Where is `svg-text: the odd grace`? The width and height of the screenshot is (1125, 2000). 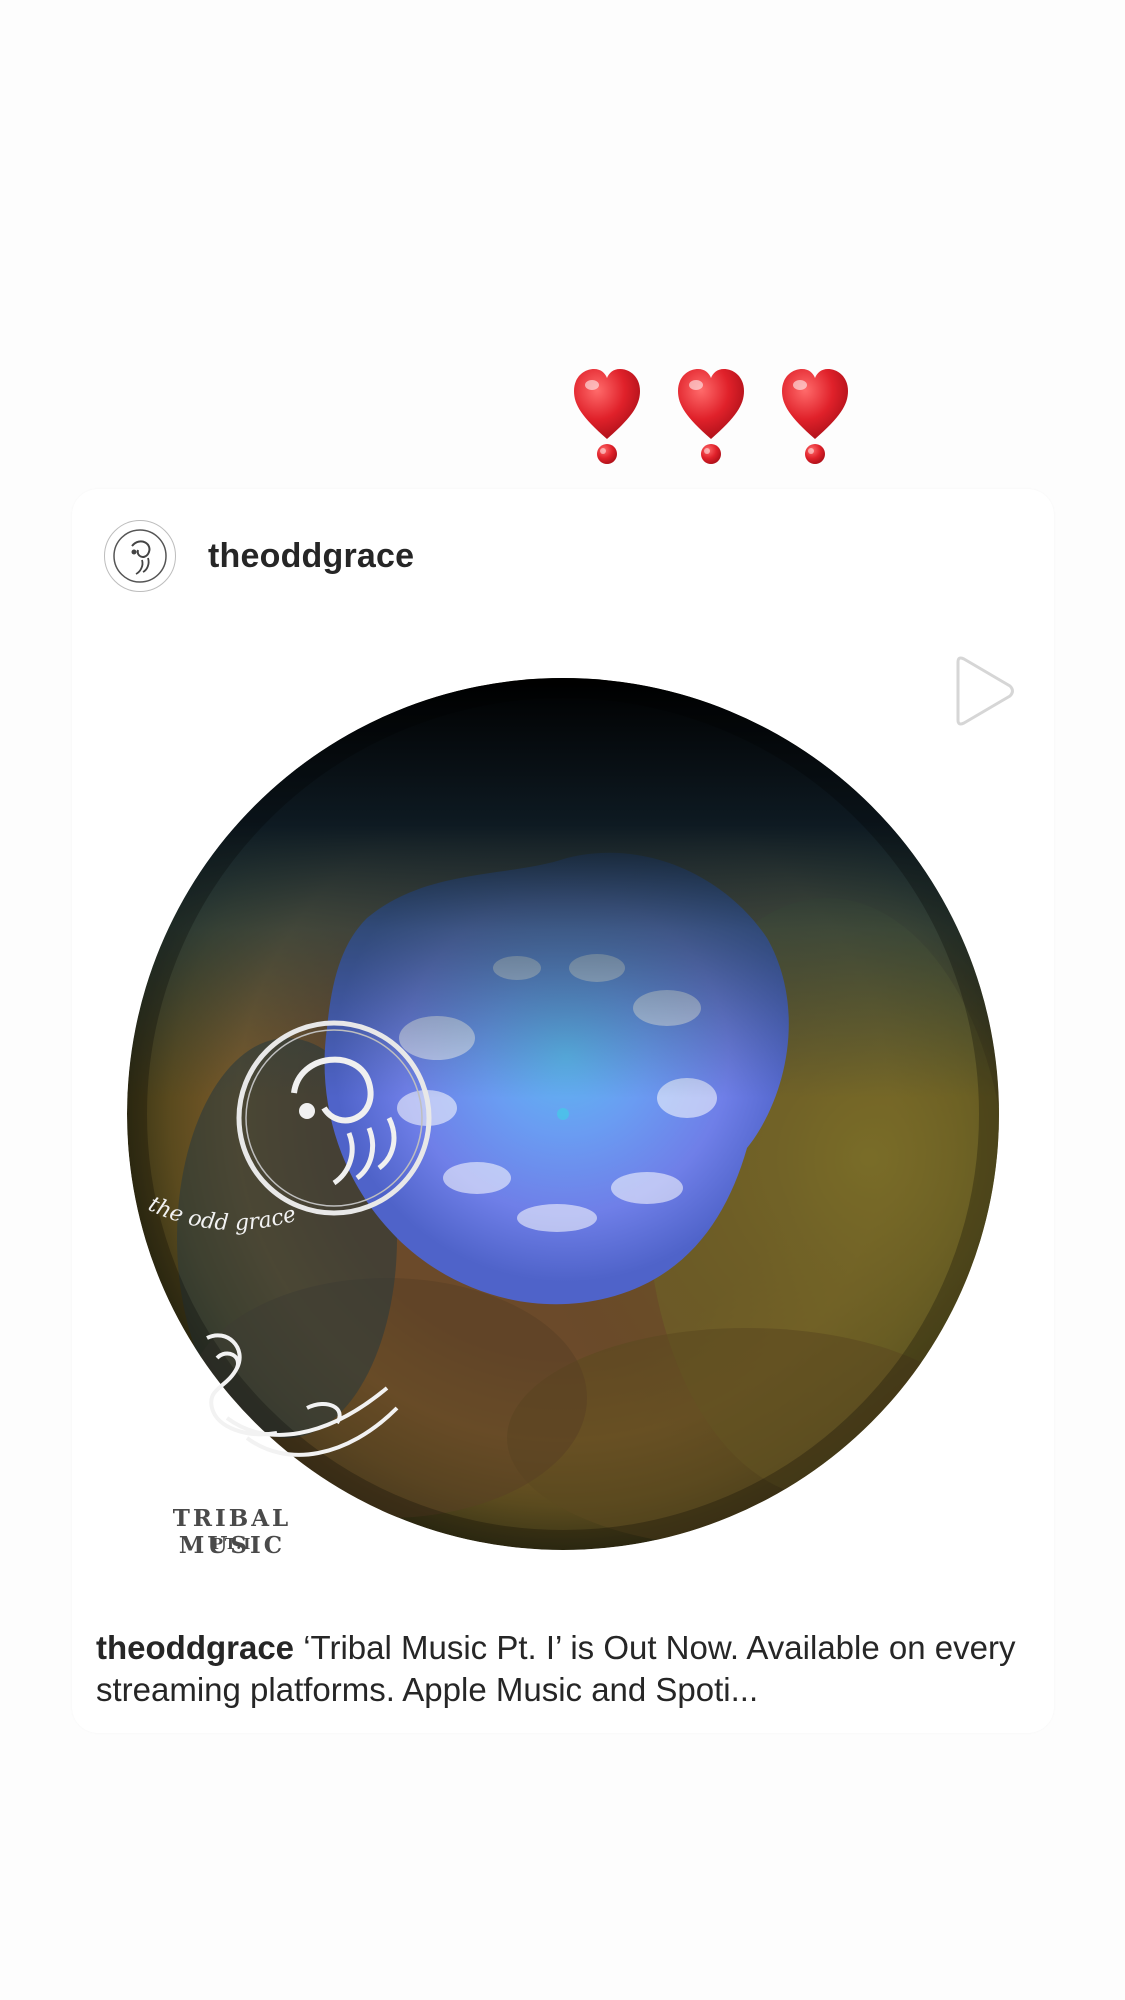
svg-text: the odd grace is located at coordinates (221, 1214).